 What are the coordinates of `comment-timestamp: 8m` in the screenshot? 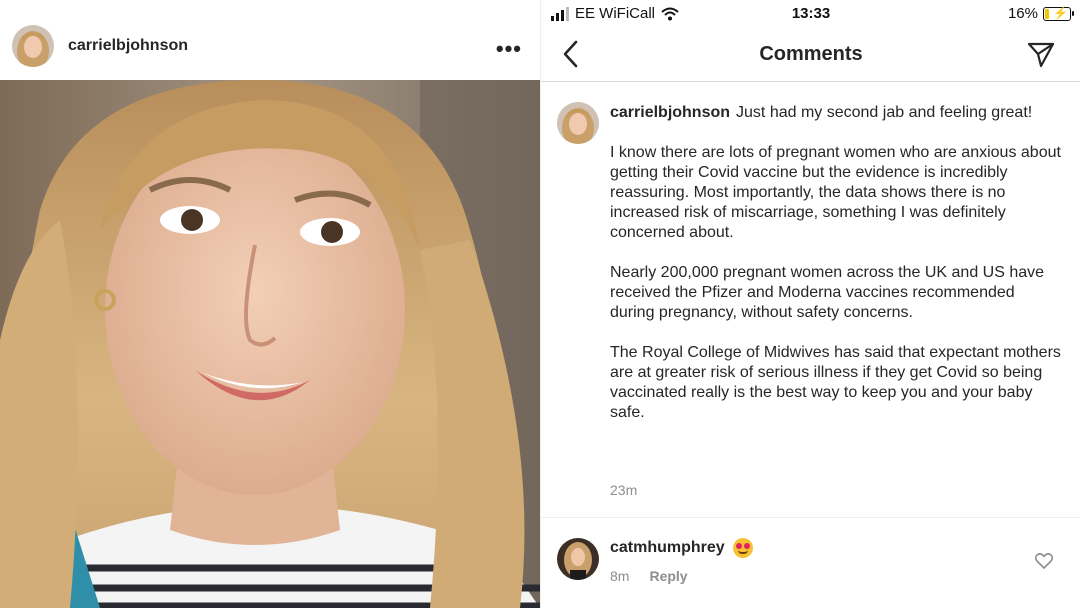 It's located at (620, 576).